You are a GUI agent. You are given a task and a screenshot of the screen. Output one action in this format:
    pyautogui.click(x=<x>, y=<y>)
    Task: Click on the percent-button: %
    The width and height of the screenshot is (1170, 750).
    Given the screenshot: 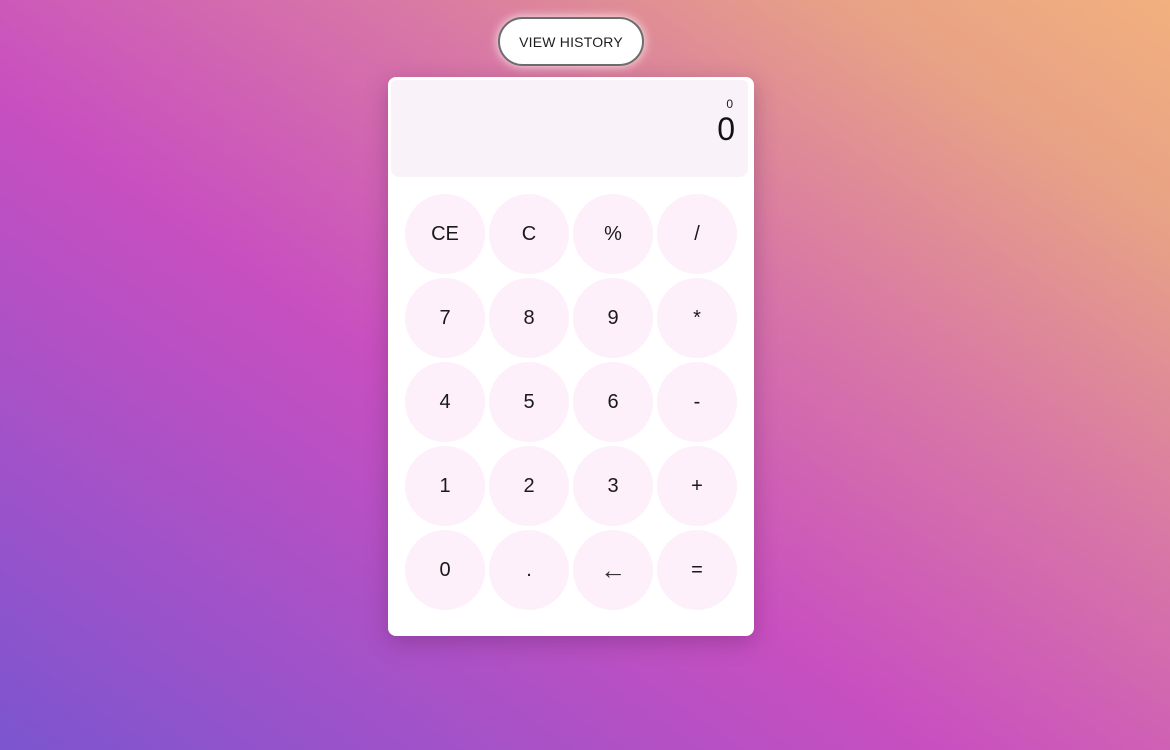 What is the action you would take?
    pyautogui.click(x=613, y=234)
    